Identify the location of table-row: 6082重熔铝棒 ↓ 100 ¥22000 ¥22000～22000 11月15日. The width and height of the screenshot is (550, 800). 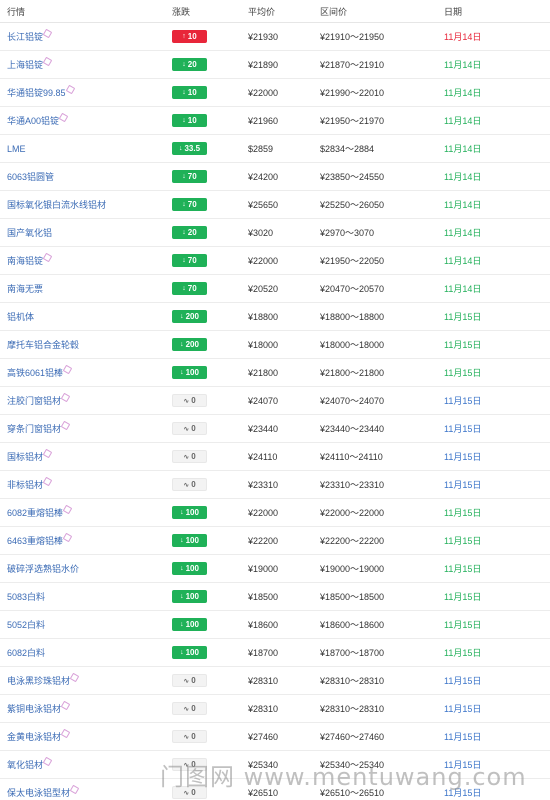
(275, 513).